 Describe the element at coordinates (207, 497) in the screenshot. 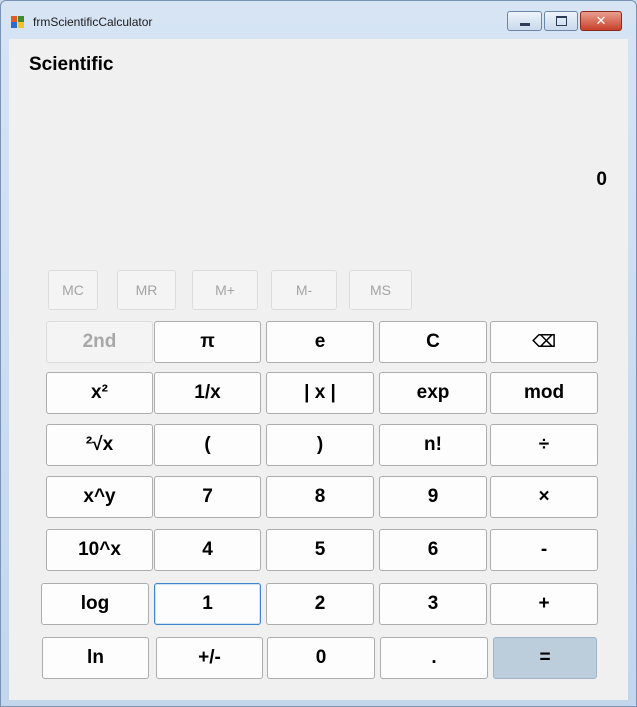

I see `digit-7-button: 7` at that location.